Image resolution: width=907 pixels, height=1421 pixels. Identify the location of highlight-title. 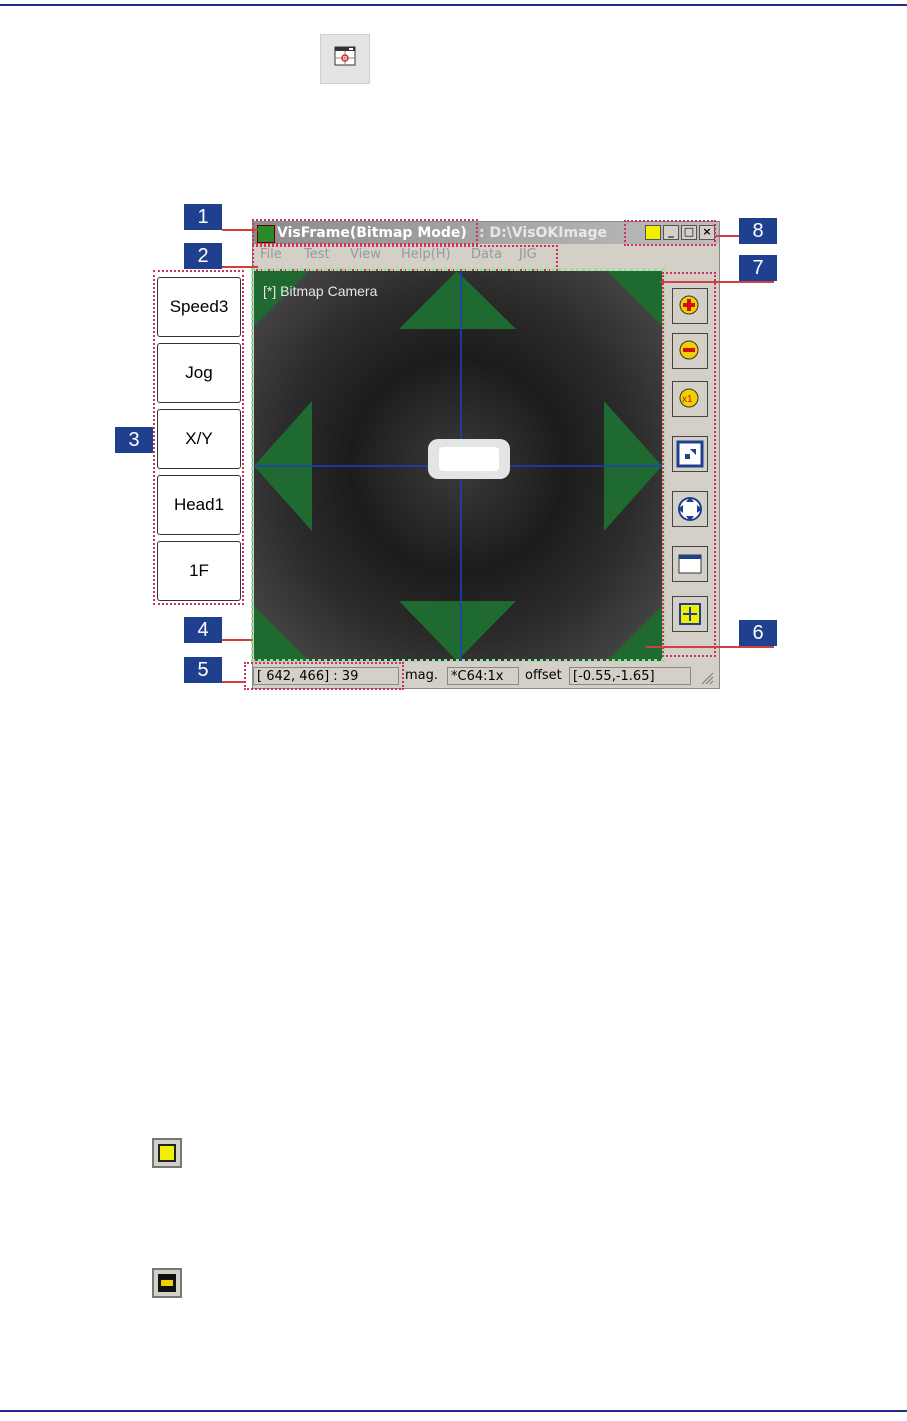
(365, 232).